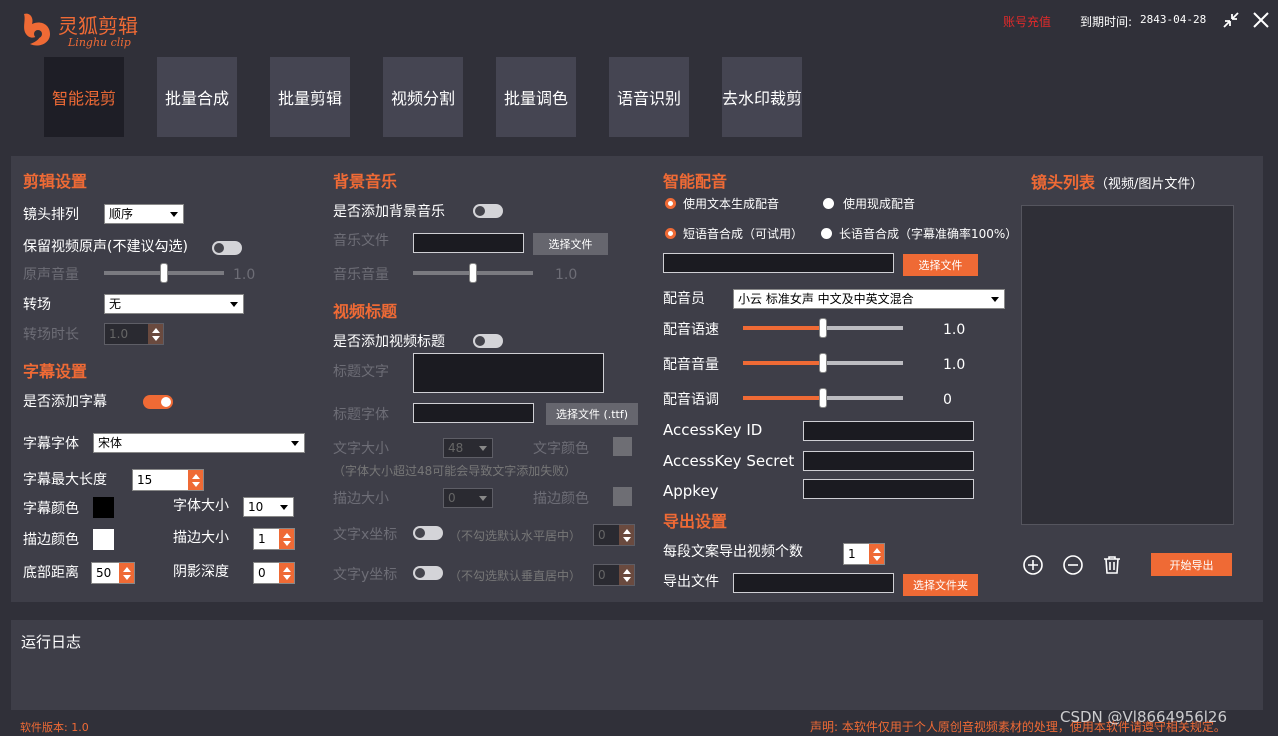  What do you see at coordinates (826, 233) in the screenshot?
I see `radio-long-synth` at bounding box center [826, 233].